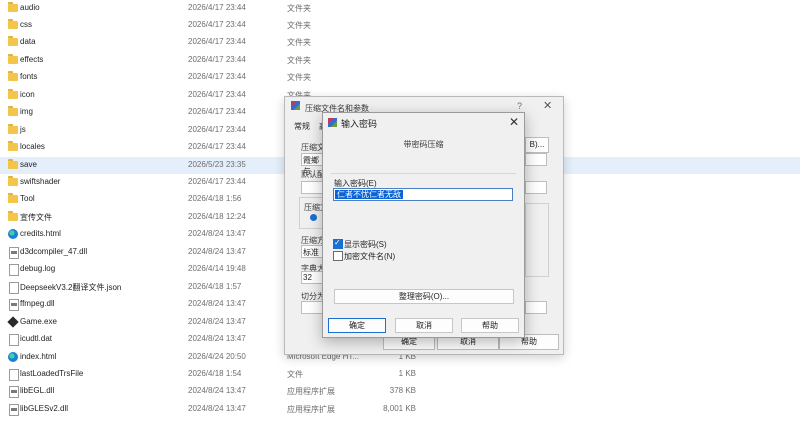  I want to click on cancel-button: 取消, so click(424, 325).